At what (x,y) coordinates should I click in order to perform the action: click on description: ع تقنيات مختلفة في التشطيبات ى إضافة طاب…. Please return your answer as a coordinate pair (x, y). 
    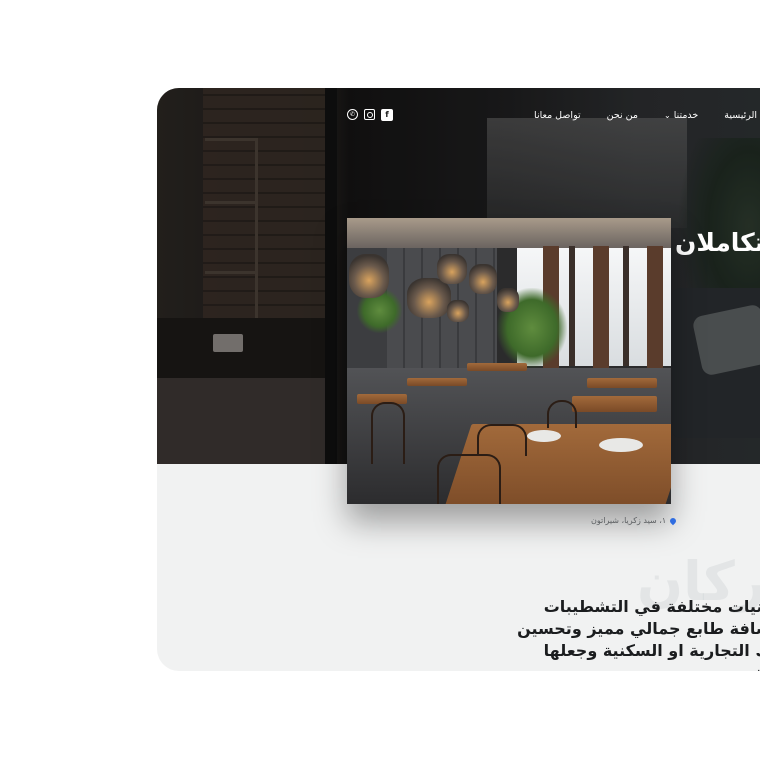
    Looking at the image, I should click on (623, 633).